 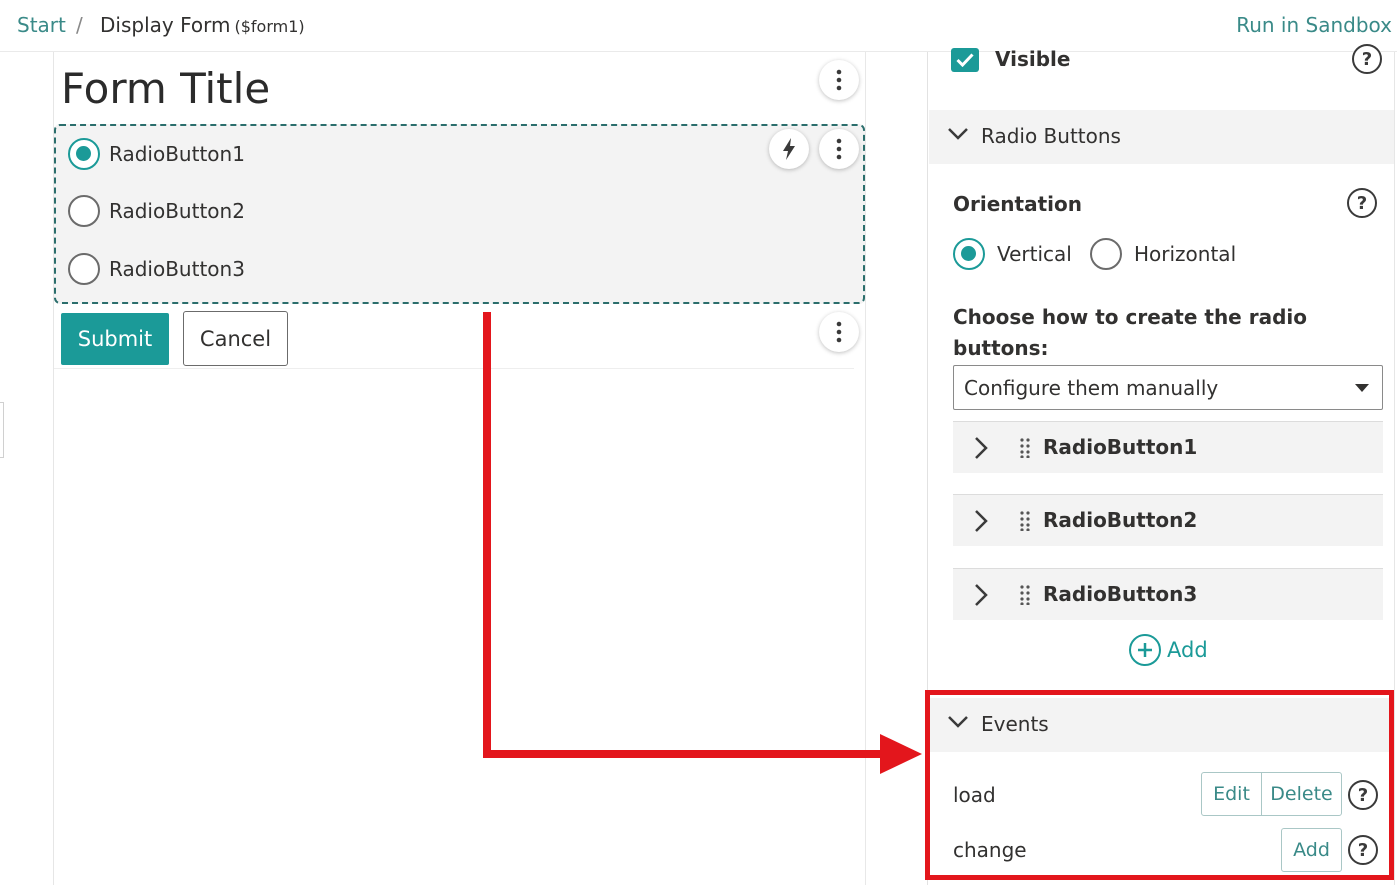 I want to click on radio-more-options-button, so click(x=839, y=149).